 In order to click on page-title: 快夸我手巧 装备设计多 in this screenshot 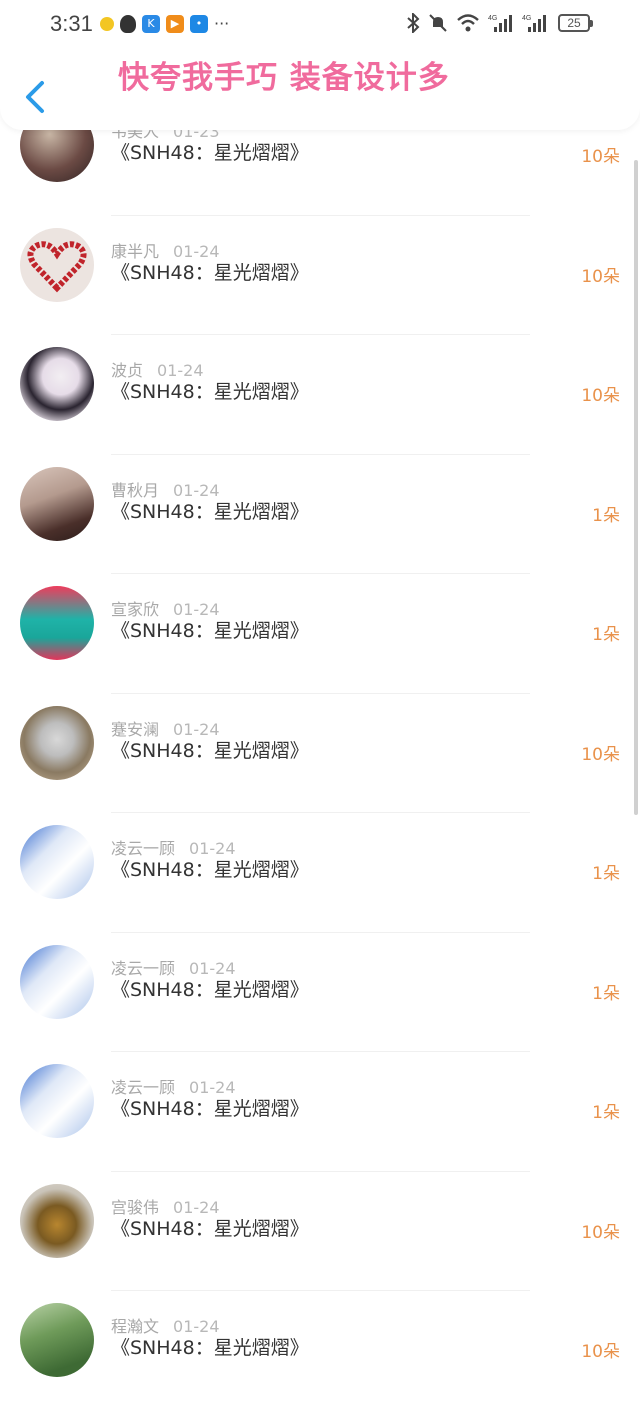, I will do `click(284, 78)`.